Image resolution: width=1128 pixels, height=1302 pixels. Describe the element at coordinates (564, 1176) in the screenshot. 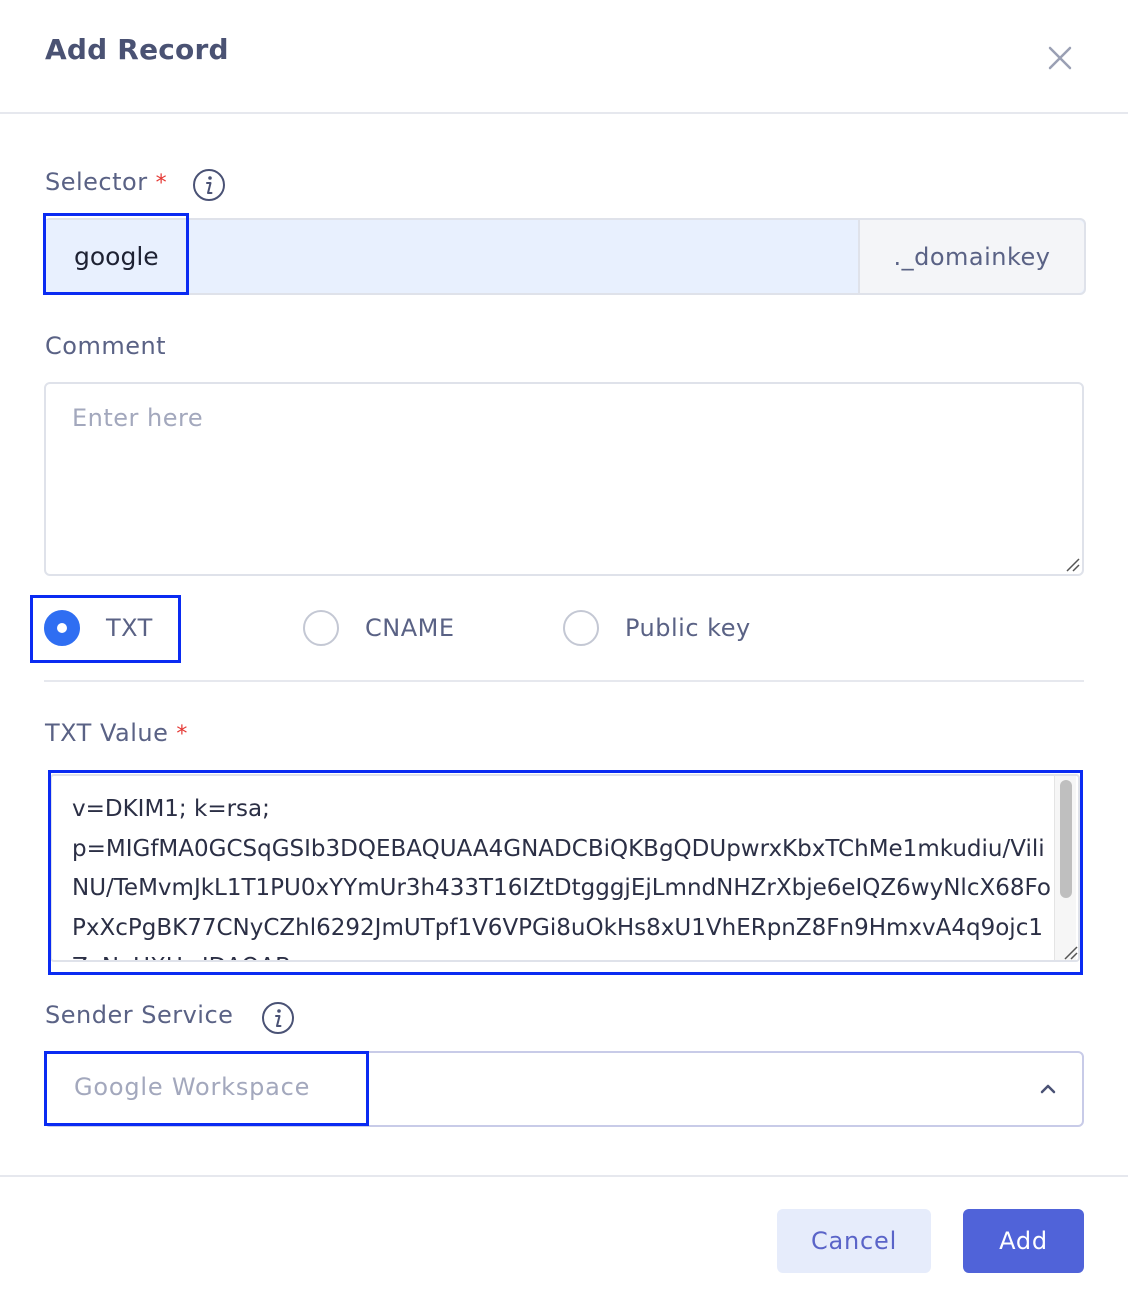

I see `footer-divider` at that location.